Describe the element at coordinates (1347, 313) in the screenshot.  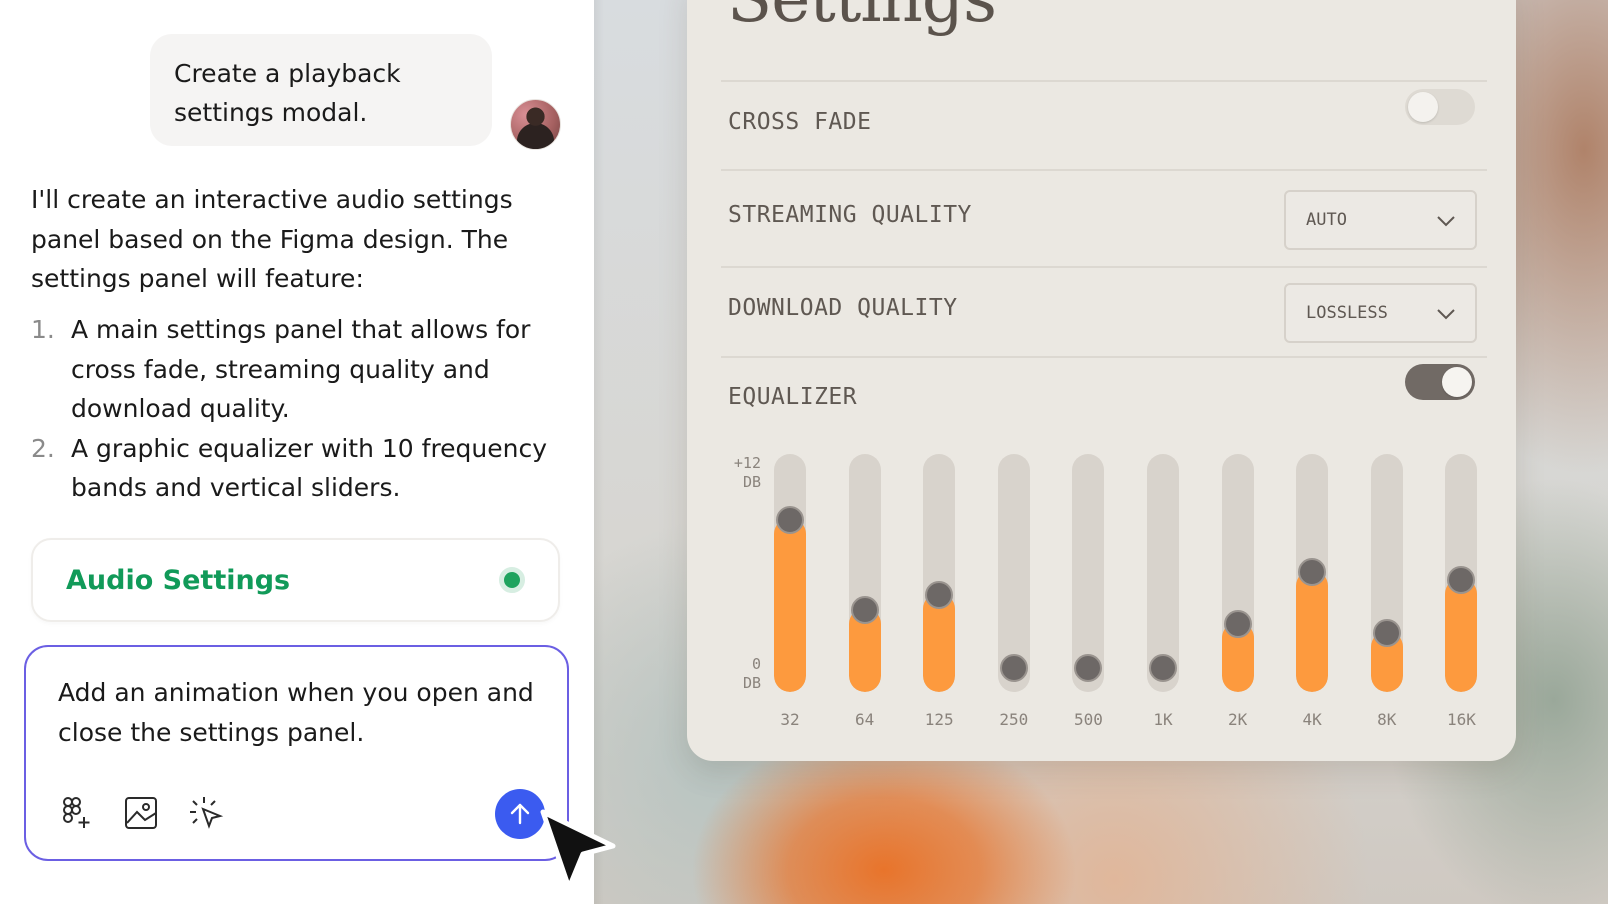
I see `download-quality-value: LOSSLESS` at that location.